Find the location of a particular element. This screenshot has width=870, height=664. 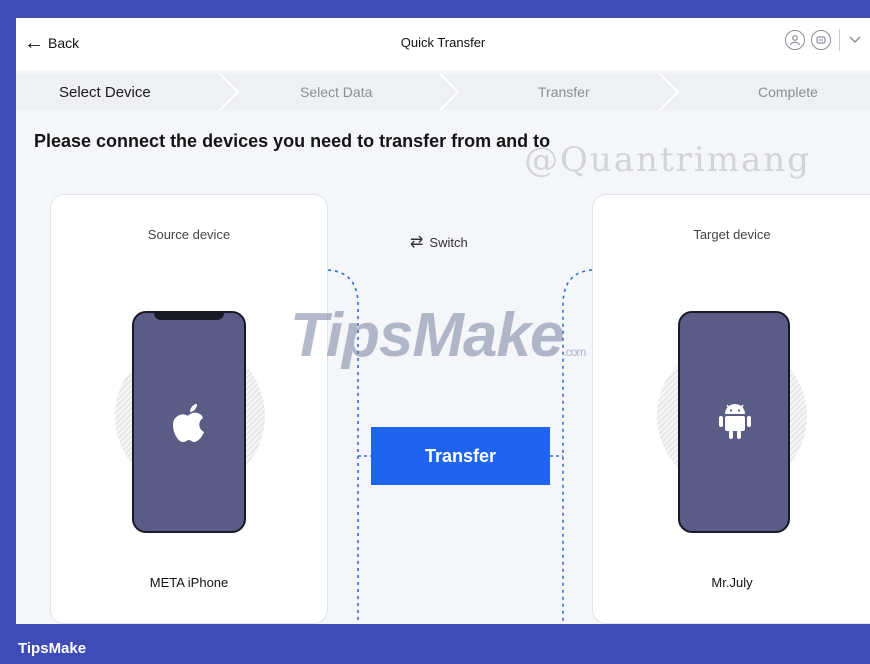

watermark-tipsmake-suffix: .com is located at coordinates (574, 352).